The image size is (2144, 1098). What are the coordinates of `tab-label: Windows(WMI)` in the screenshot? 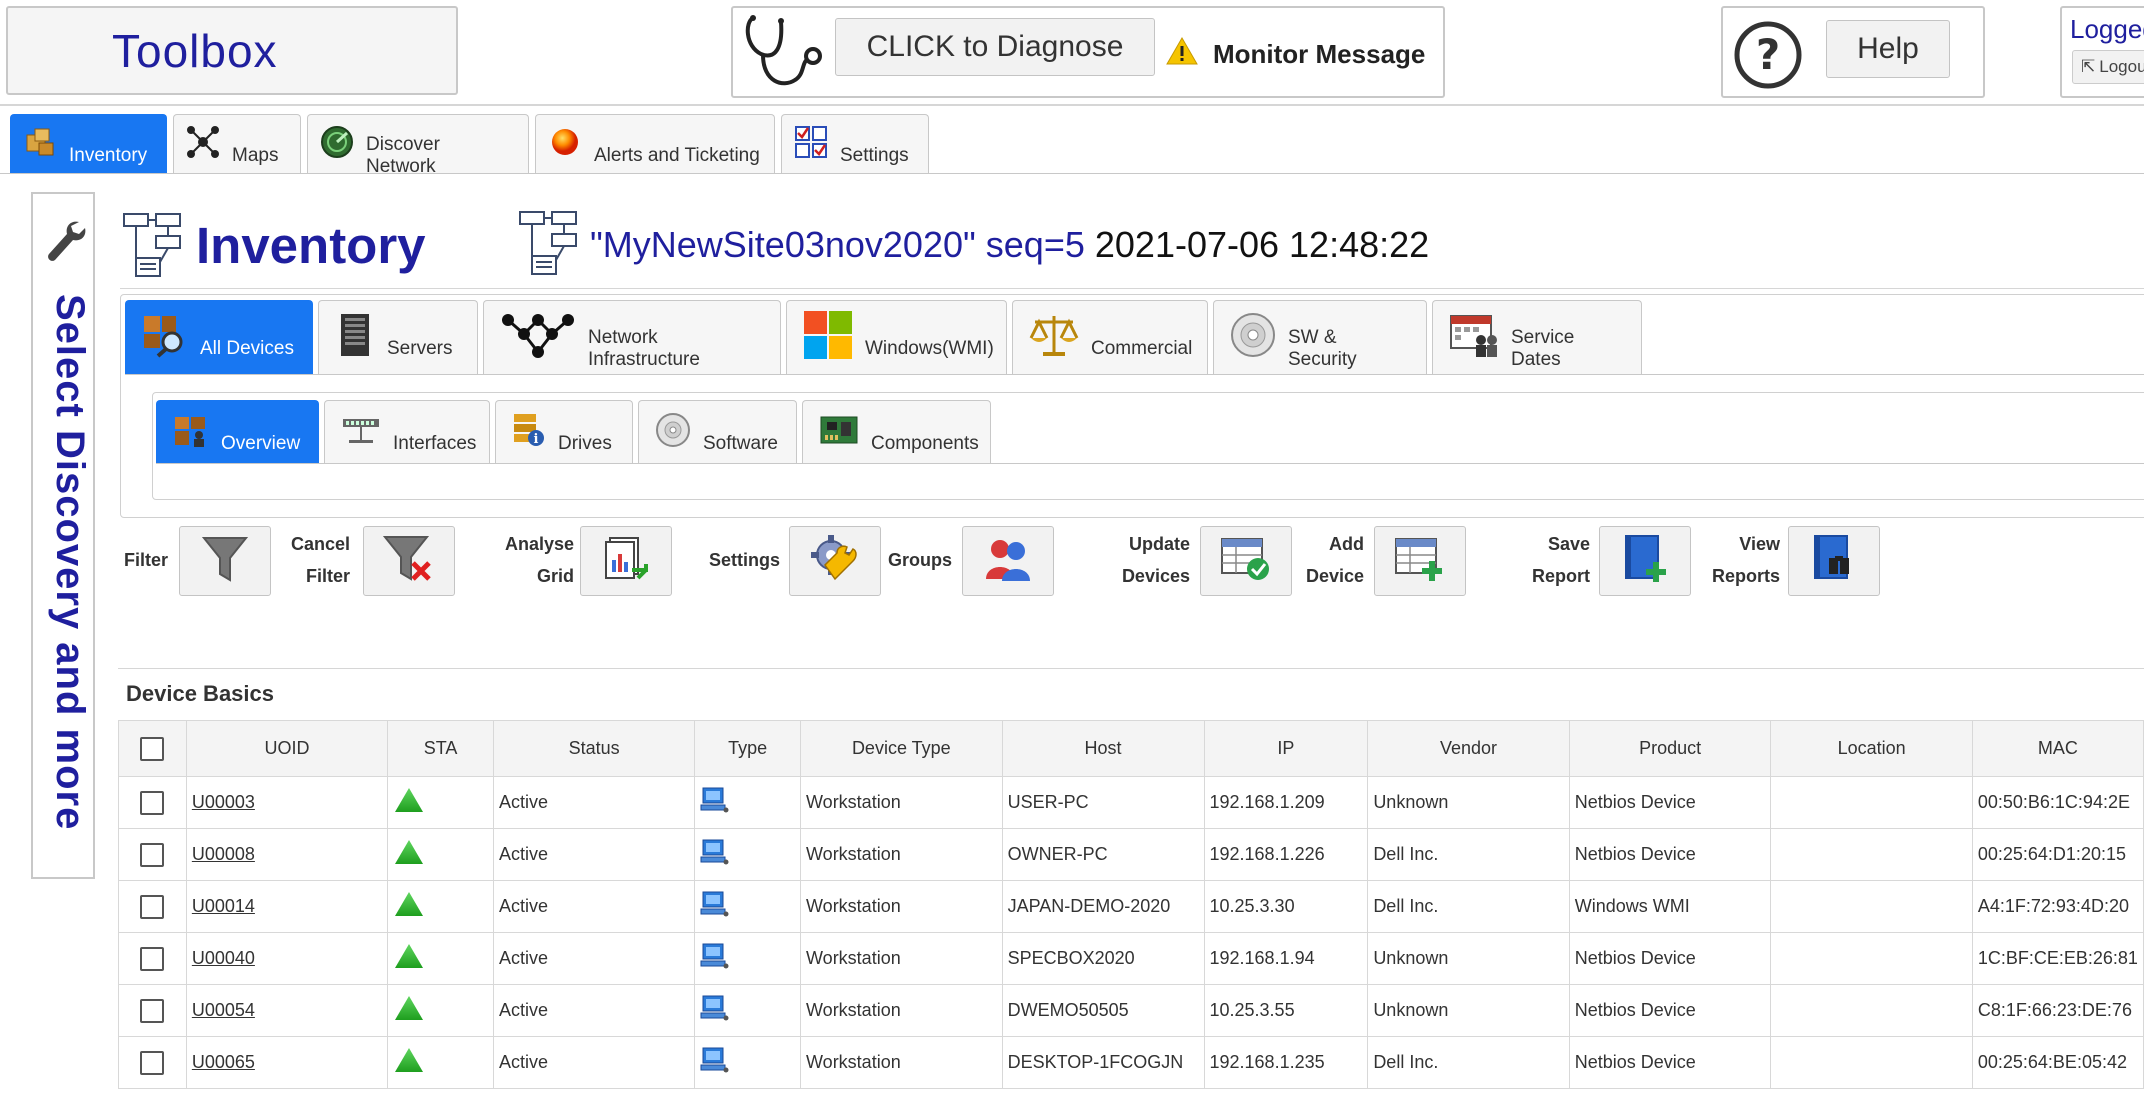 It's located at (929, 348).